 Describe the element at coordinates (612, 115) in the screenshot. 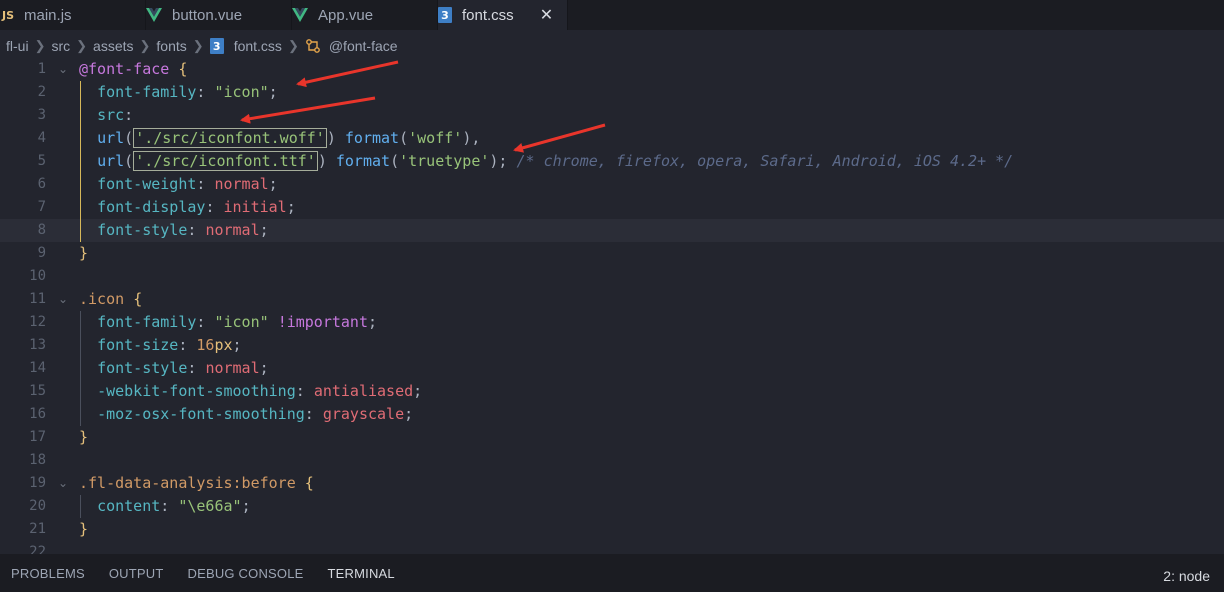

I see `code-line: 3 src:` at that location.